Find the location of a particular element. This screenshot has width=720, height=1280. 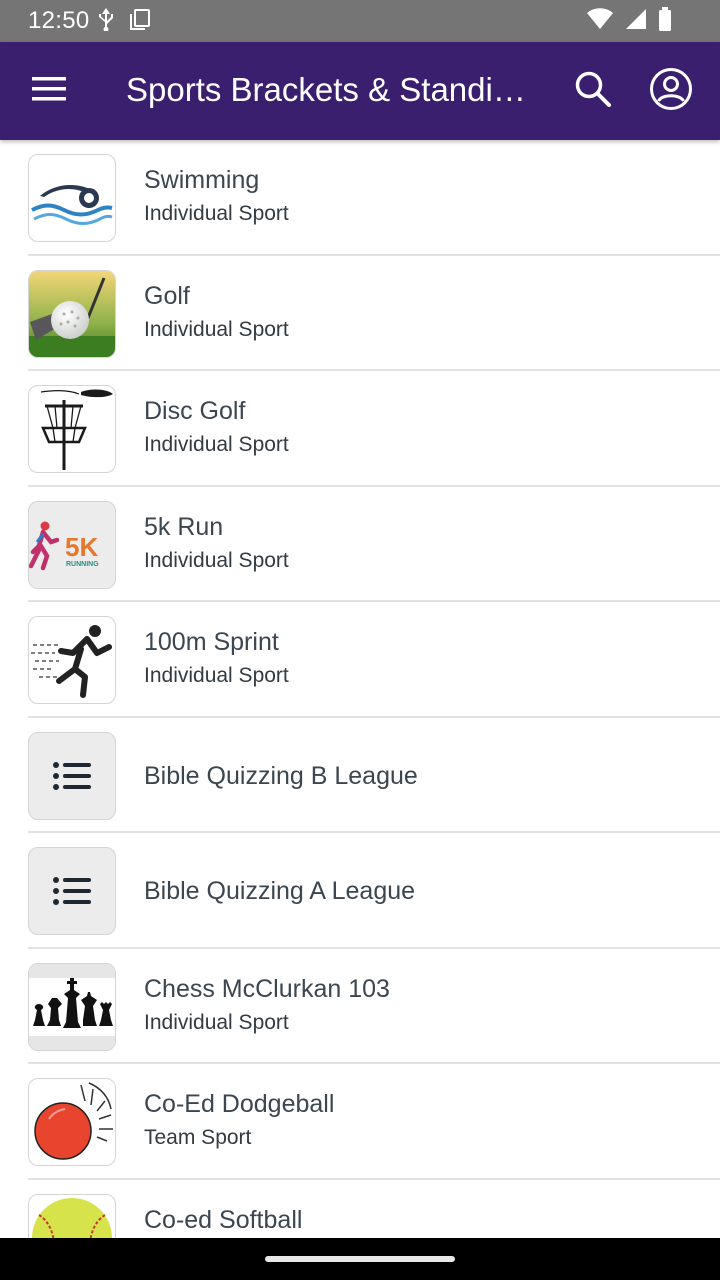

sprinter-icon is located at coordinates (72, 660).